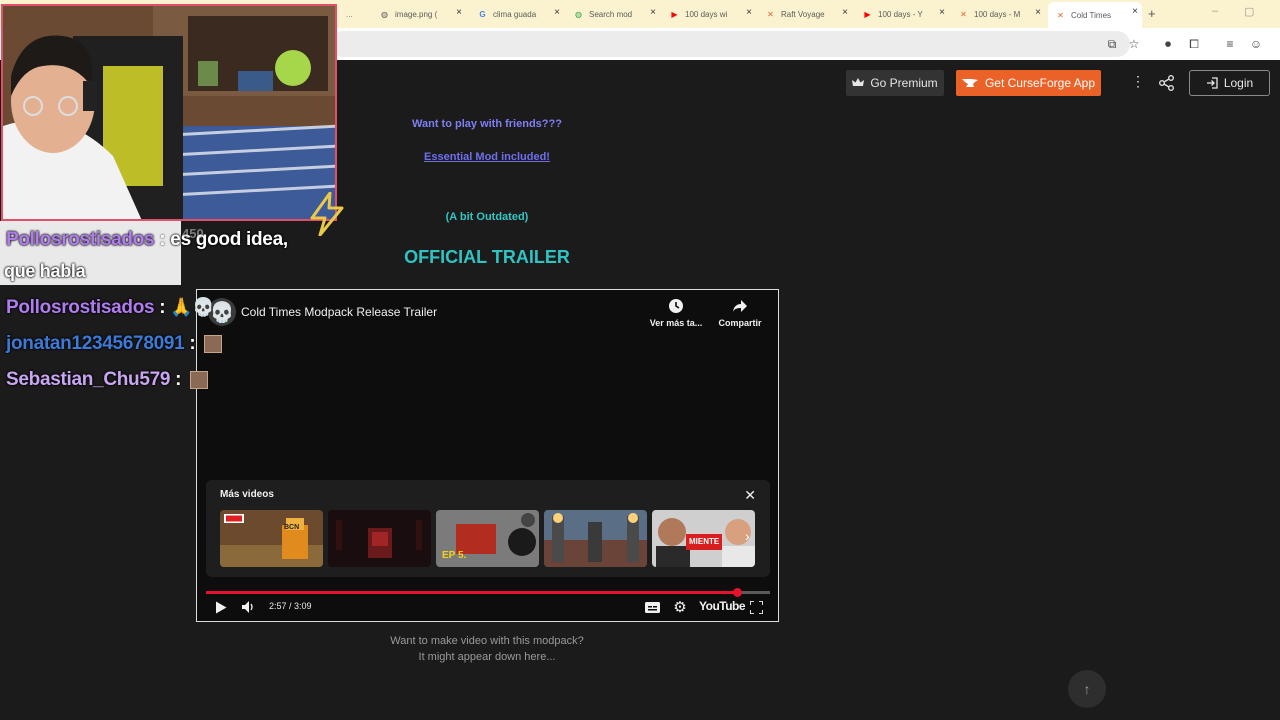 The width and height of the screenshot is (1280, 720). I want to click on overlay-counter: 450, so click(193, 233).